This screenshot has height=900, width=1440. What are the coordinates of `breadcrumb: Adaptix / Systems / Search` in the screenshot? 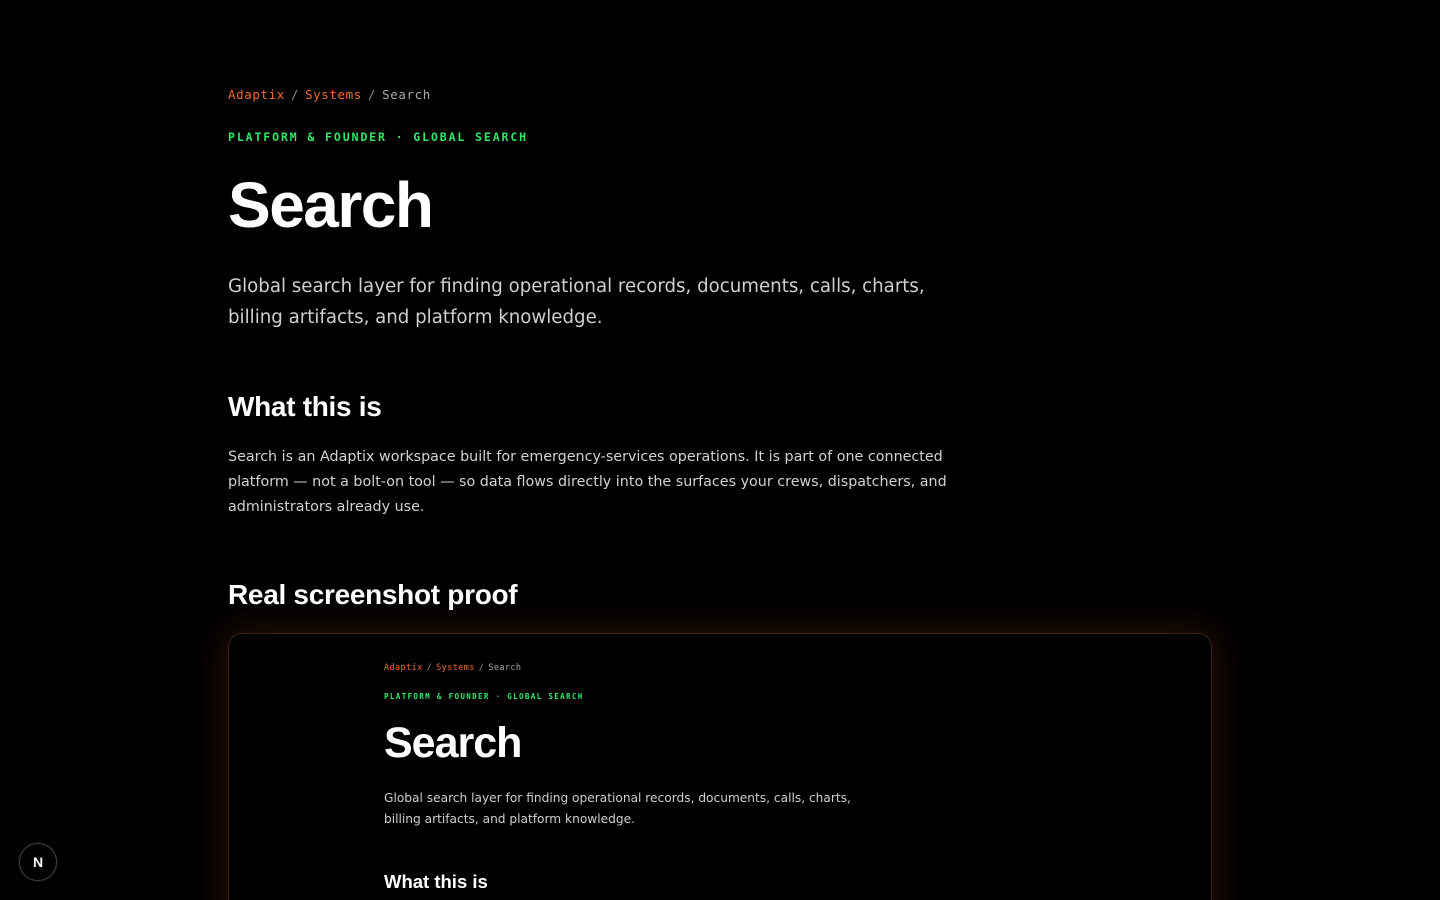 It's located at (329, 95).